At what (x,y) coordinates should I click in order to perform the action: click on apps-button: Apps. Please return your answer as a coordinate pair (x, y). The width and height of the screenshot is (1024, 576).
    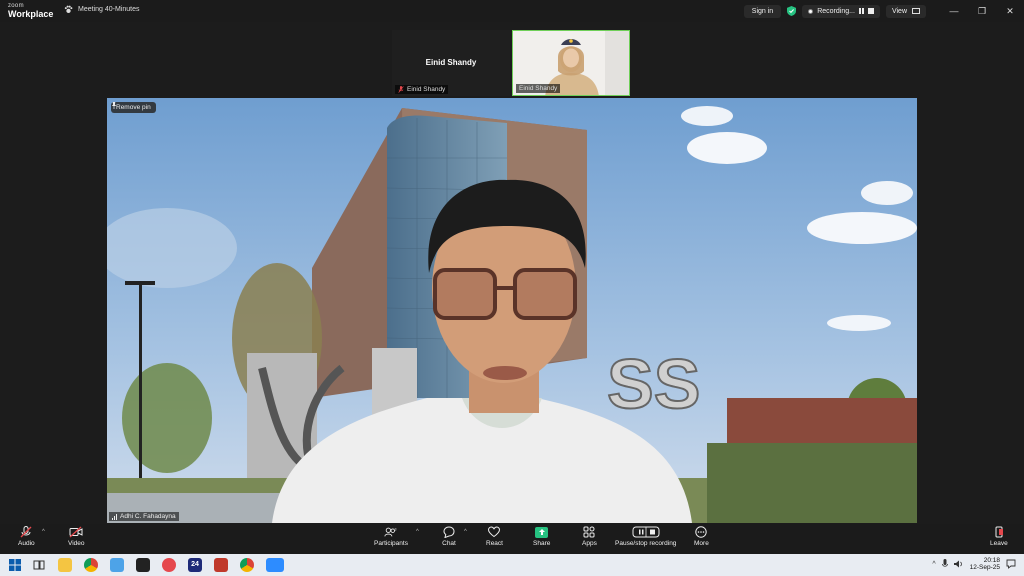
    Looking at the image, I should click on (589, 536).